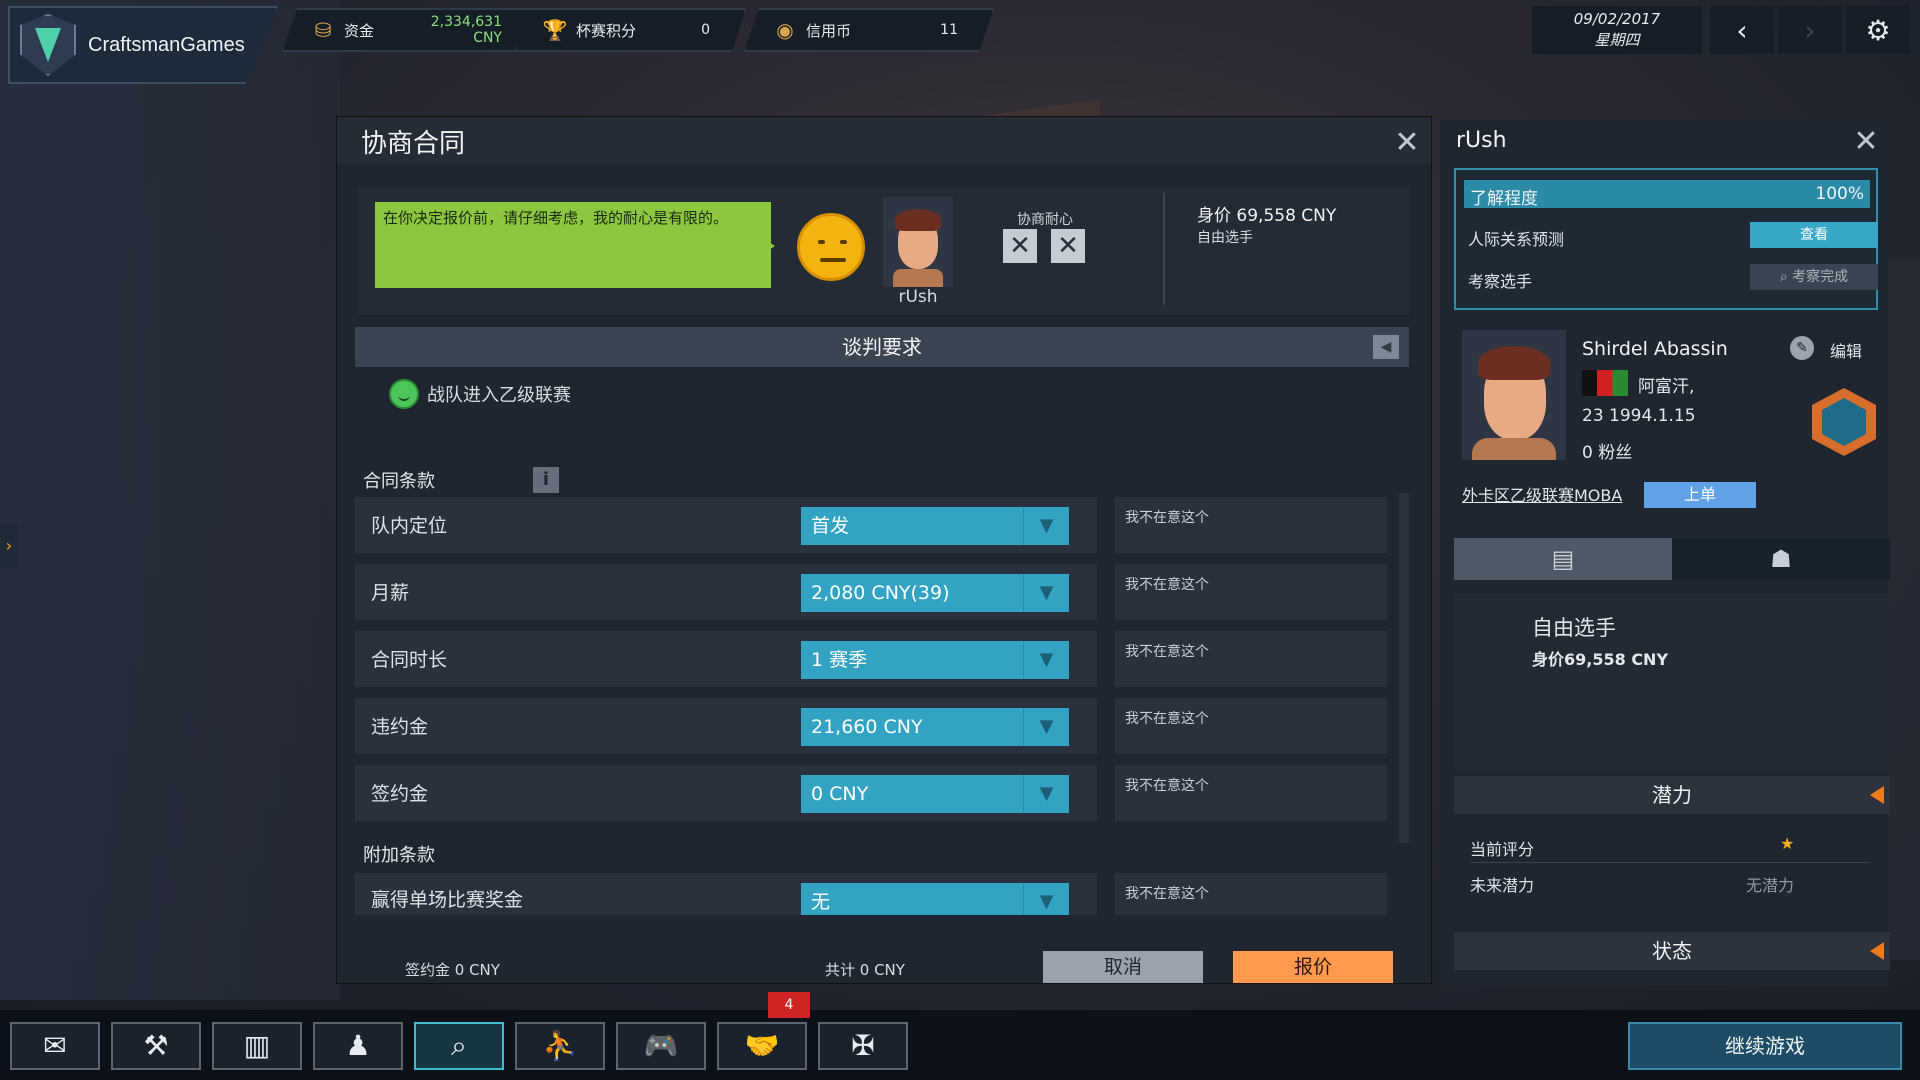 The image size is (1920, 1080). Describe the element at coordinates (546, 480) in the screenshot. I see `info-icon: i` at that location.